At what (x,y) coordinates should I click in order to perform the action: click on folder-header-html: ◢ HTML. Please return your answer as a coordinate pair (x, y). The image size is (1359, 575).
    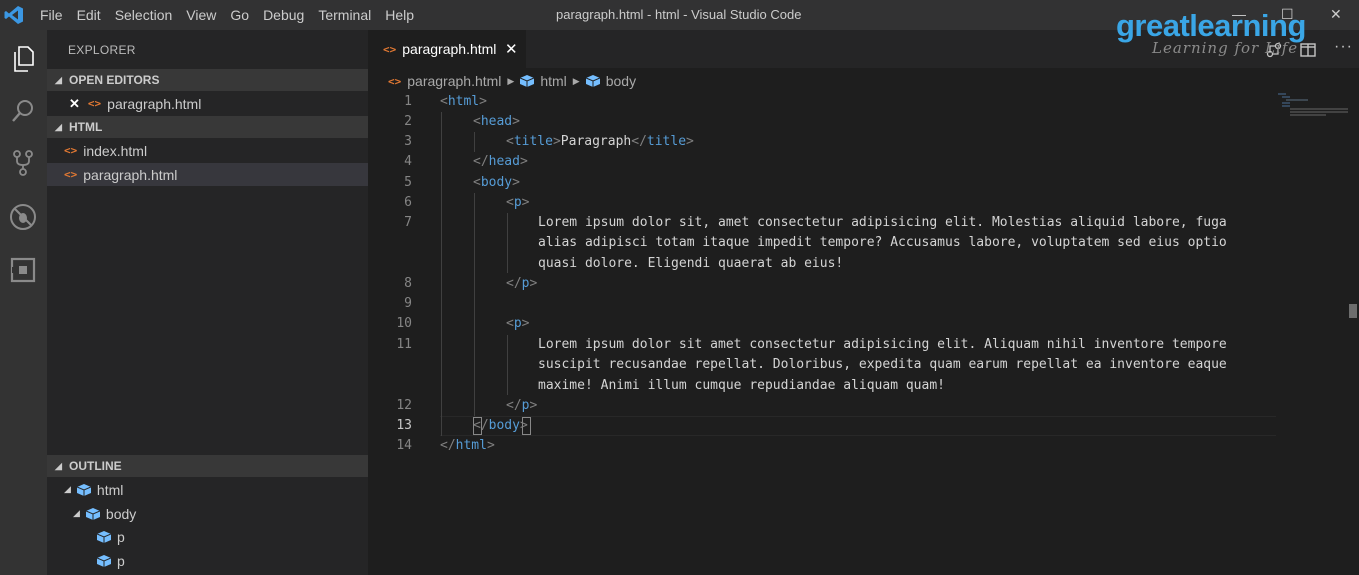
    Looking at the image, I should click on (207, 127).